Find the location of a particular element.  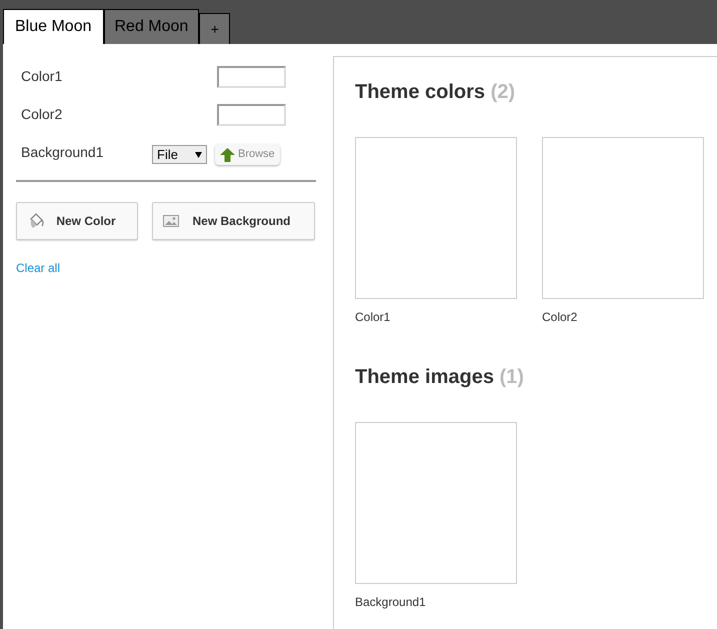

swatch-caption: Background1 is located at coordinates (391, 602).